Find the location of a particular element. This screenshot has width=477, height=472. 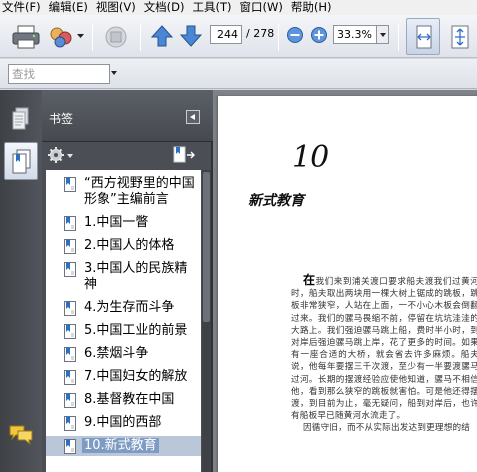

zoom-out-icon is located at coordinates (295, 35).